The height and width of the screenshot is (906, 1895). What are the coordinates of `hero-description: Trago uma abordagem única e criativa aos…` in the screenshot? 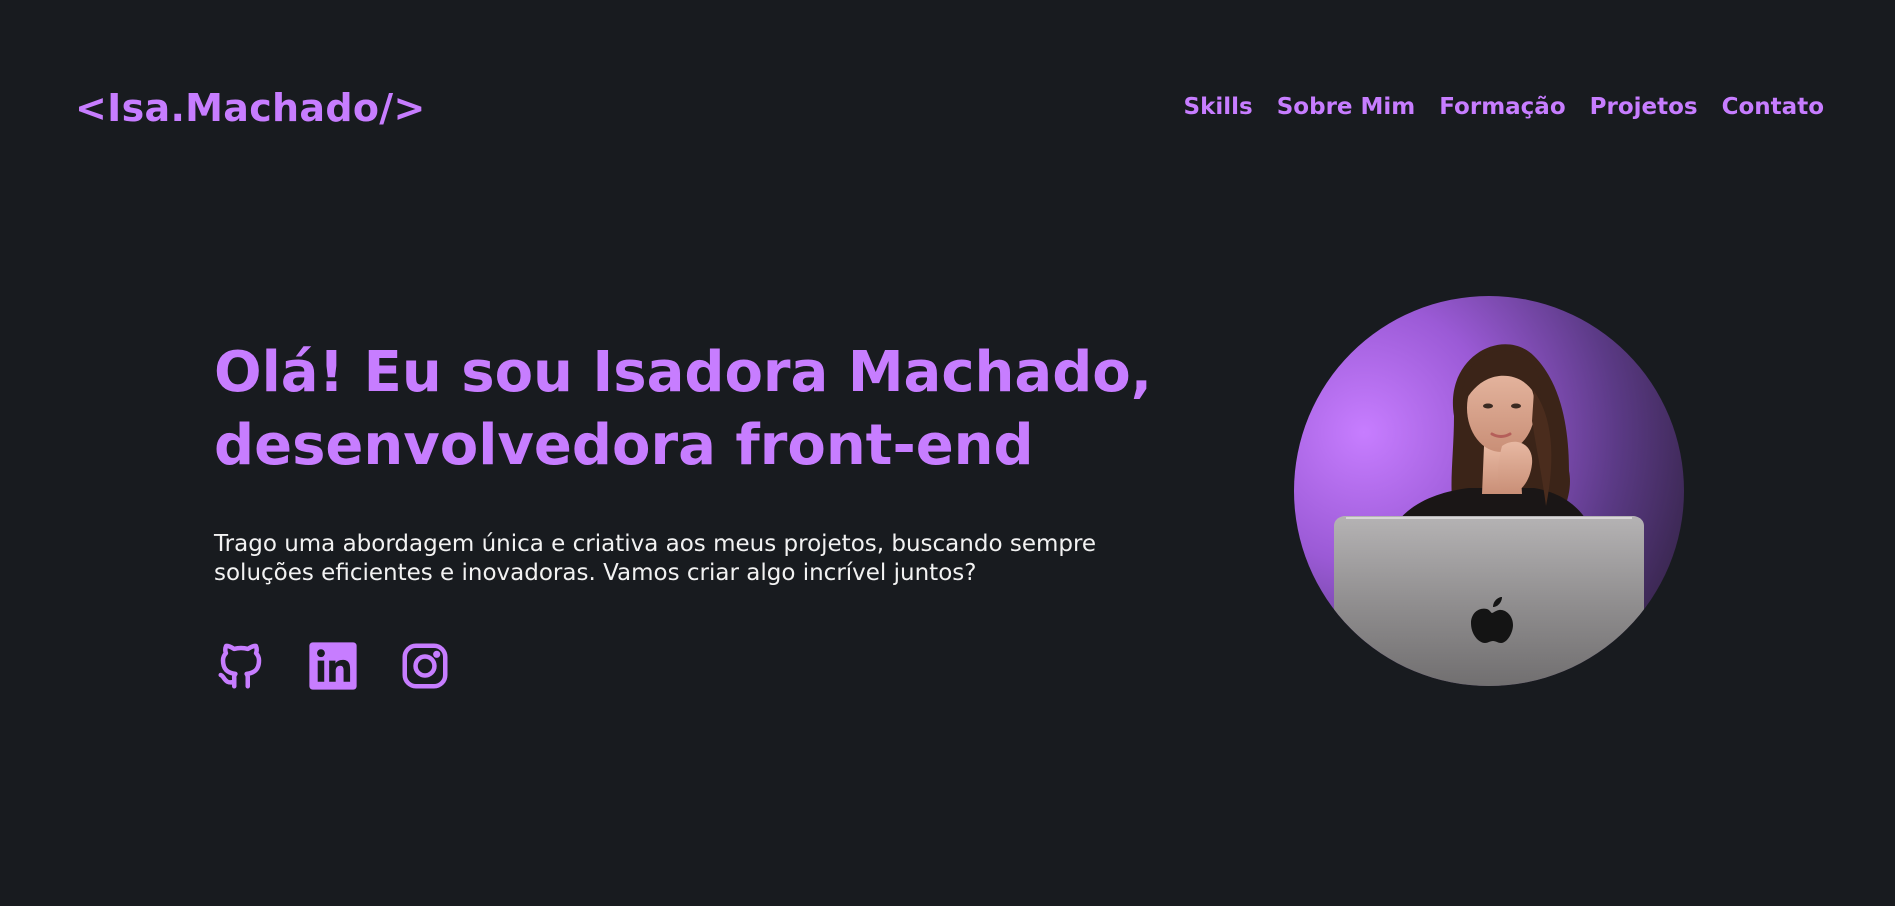 It's located at (694, 559).